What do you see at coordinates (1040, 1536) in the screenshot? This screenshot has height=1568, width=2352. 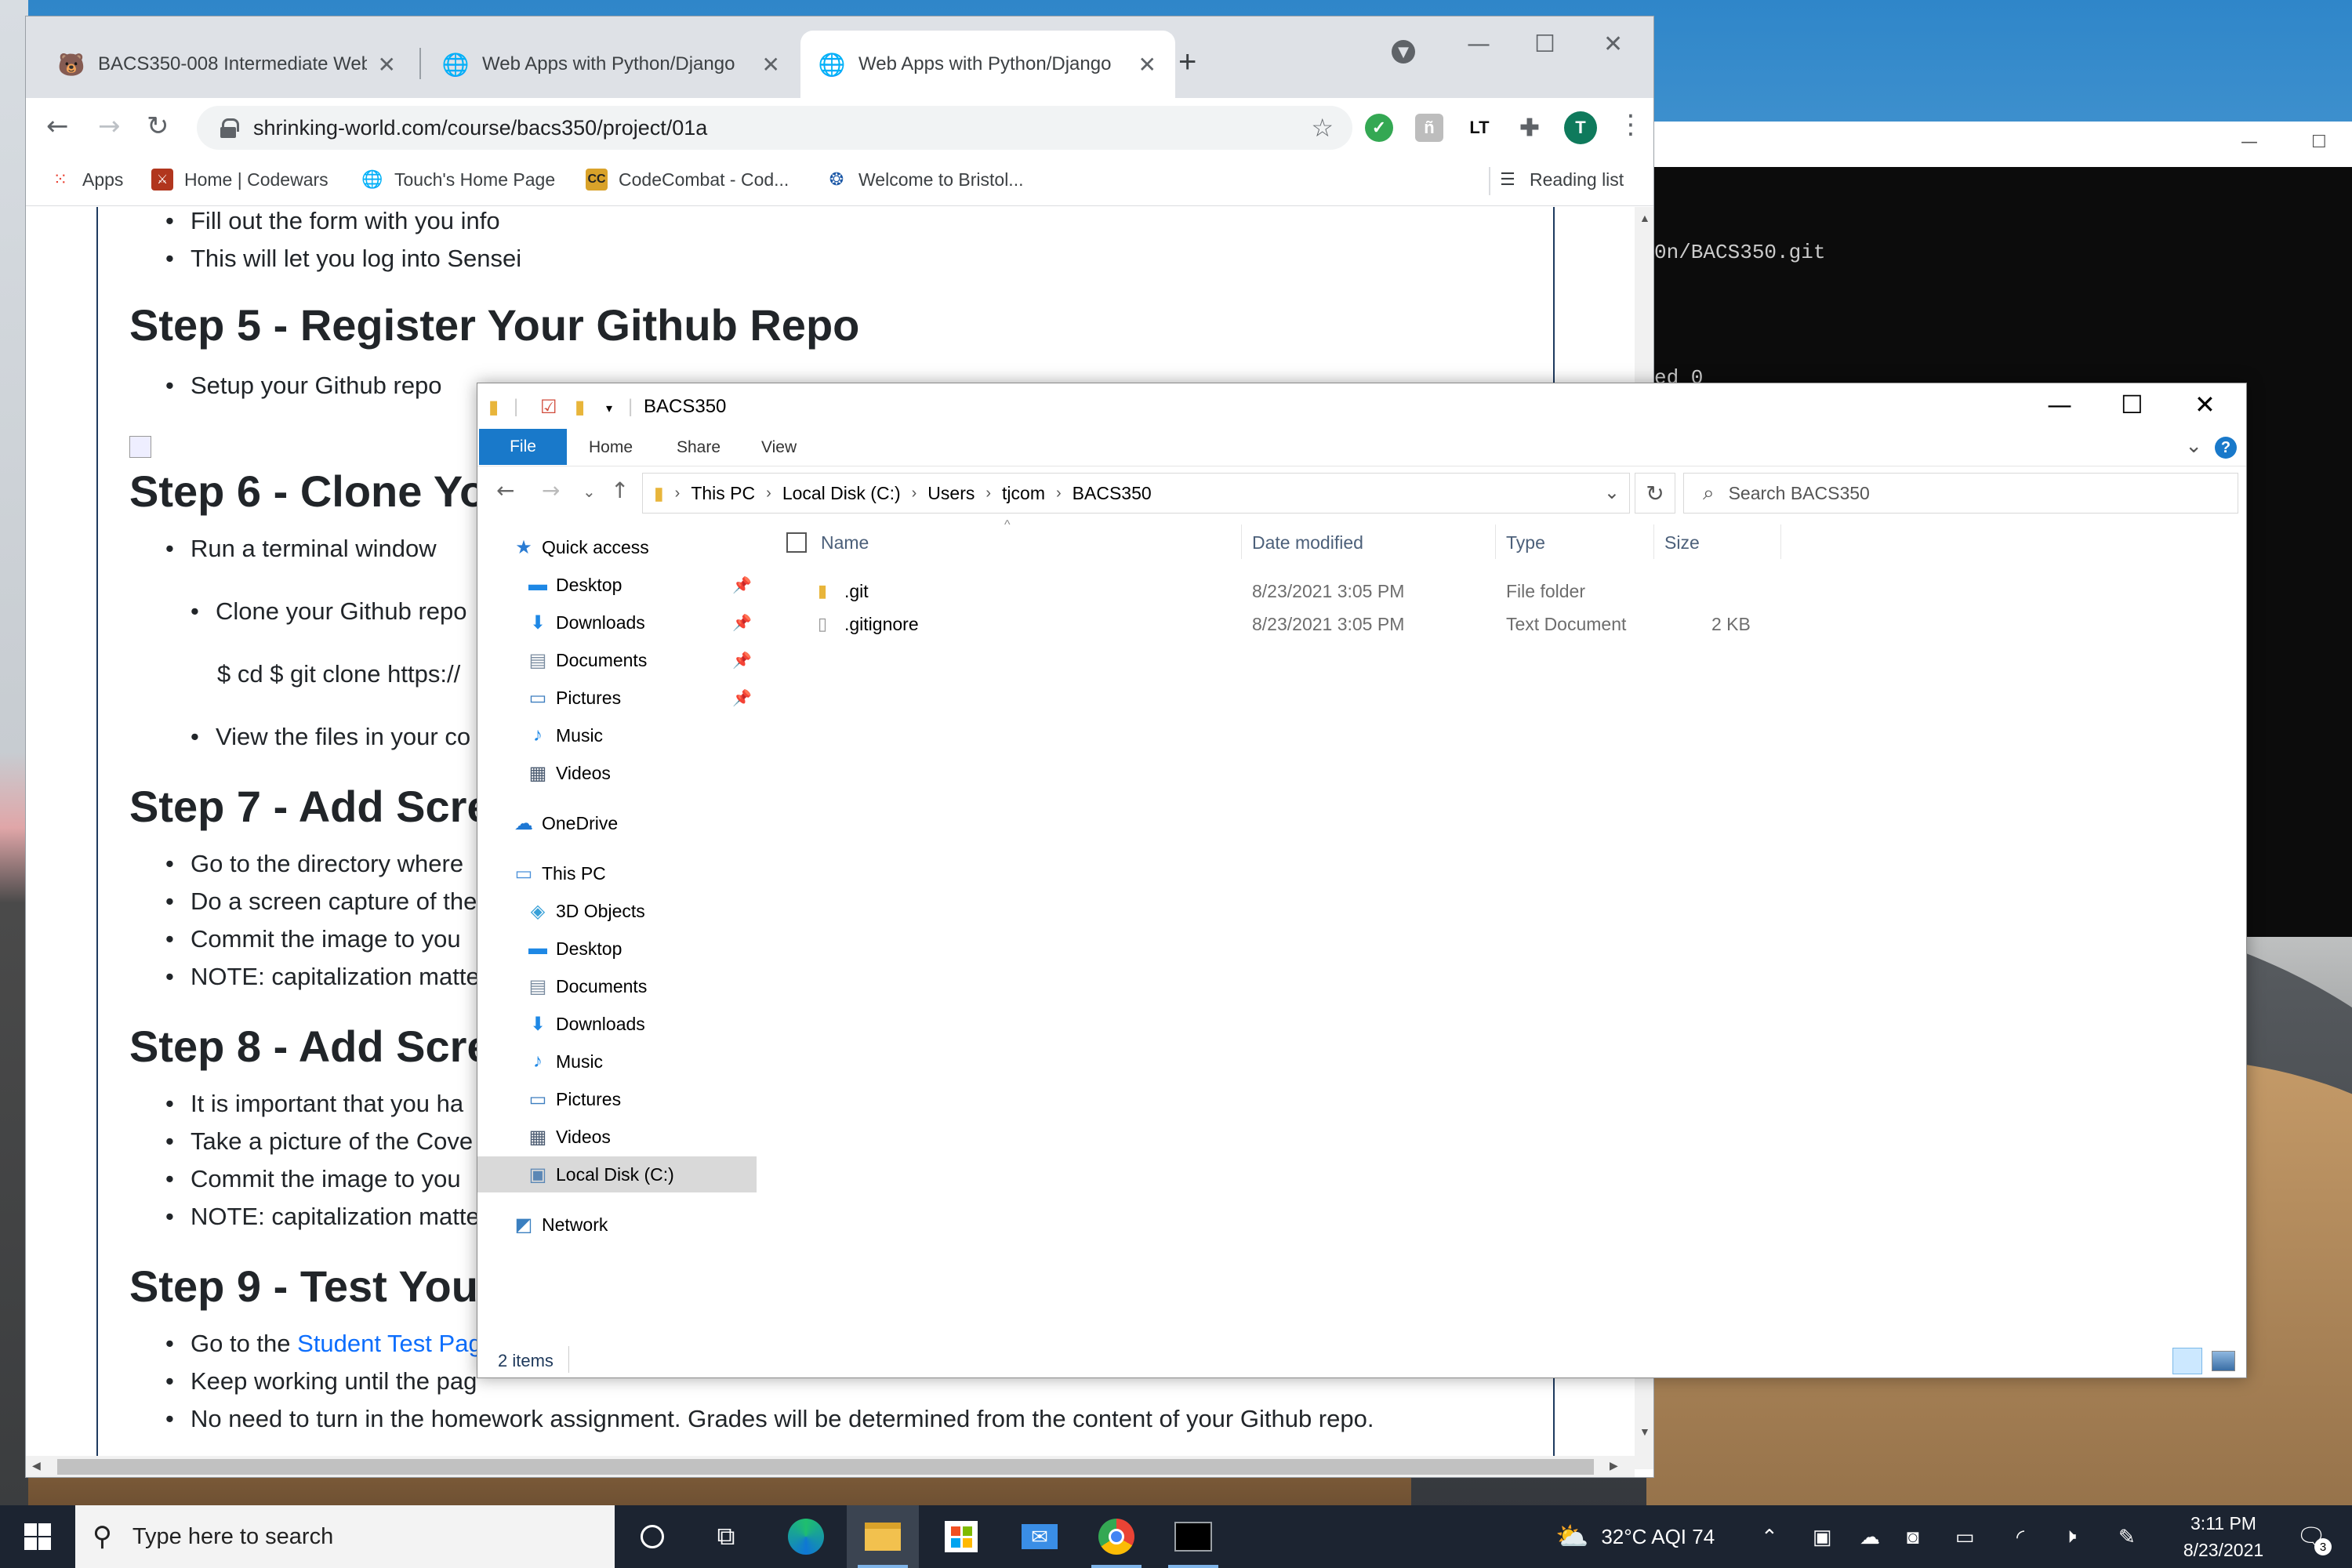 I see `taskbar-mail: ✉` at bounding box center [1040, 1536].